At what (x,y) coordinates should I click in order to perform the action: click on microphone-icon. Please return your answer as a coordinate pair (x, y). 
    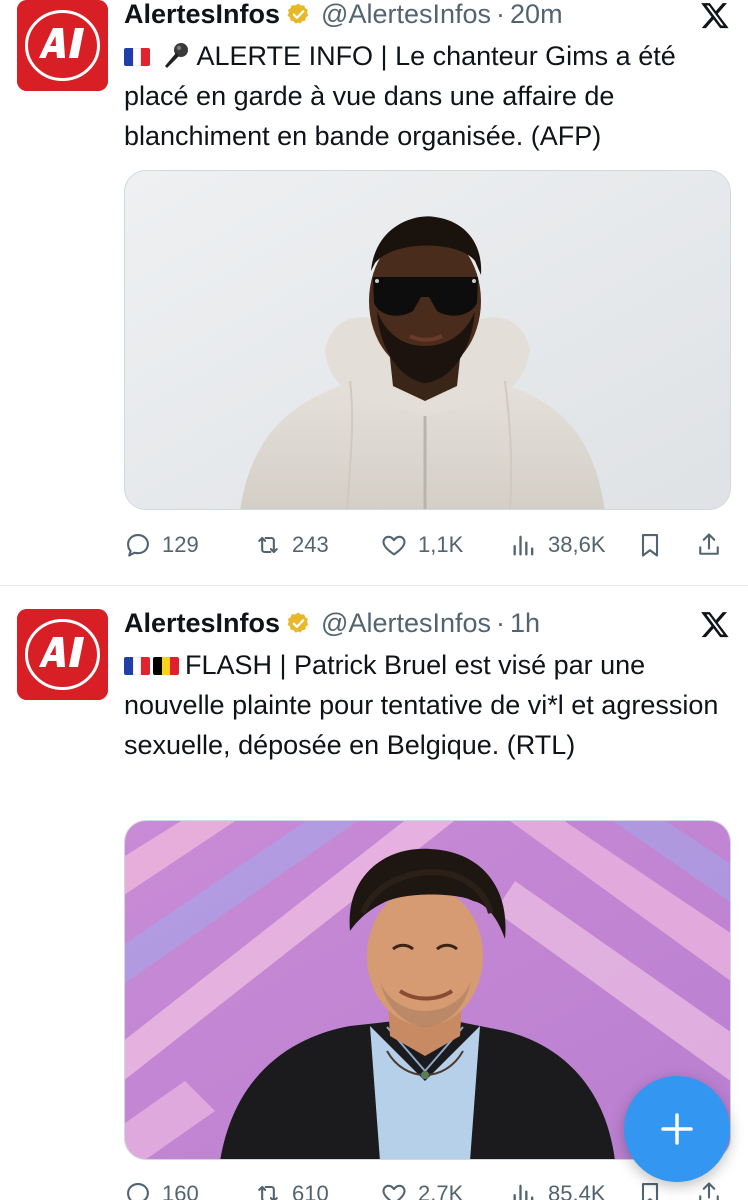
    Looking at the image, I should click on (176, 55).